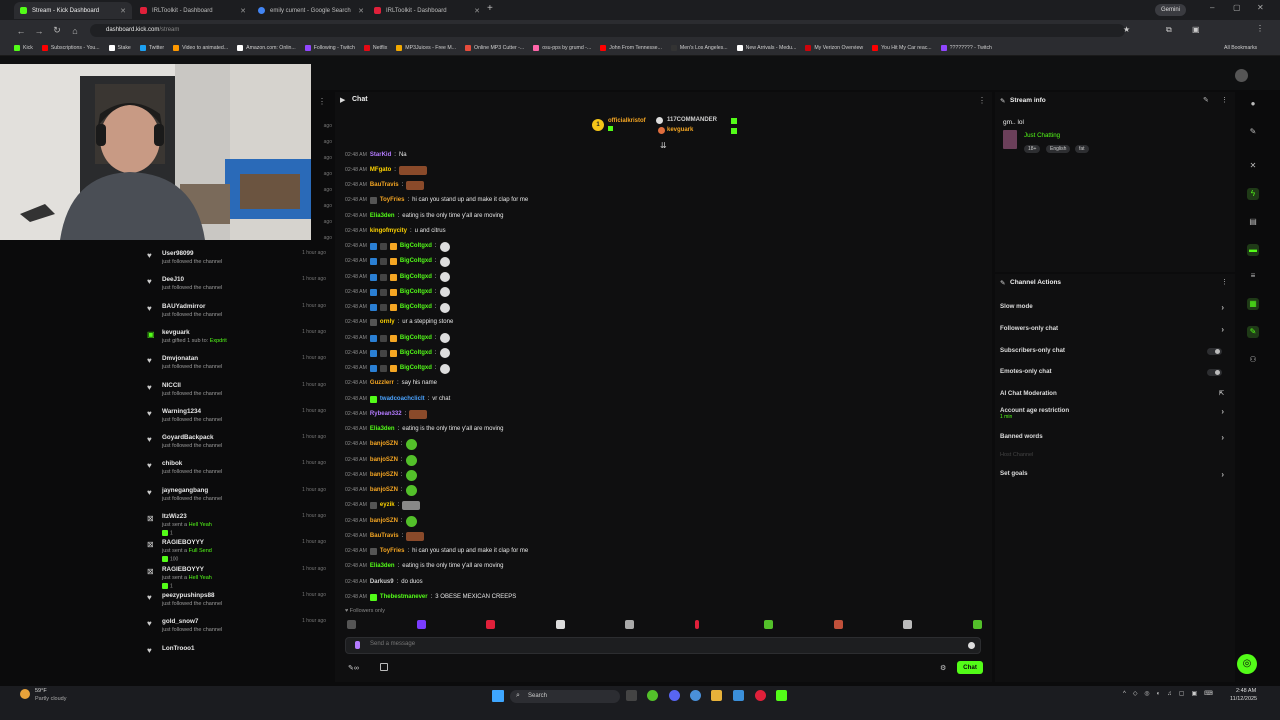 This screenshot has height=720, width=1280. I want to click on pinned-user-3: kevguark, so click(680, 130).